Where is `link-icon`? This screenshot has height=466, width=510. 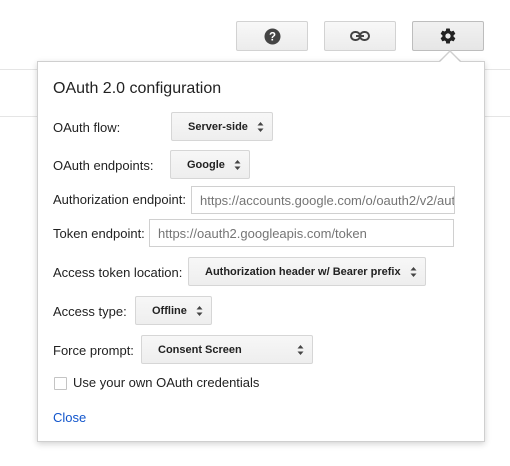 link-icon is located at coordinates (360, 36).